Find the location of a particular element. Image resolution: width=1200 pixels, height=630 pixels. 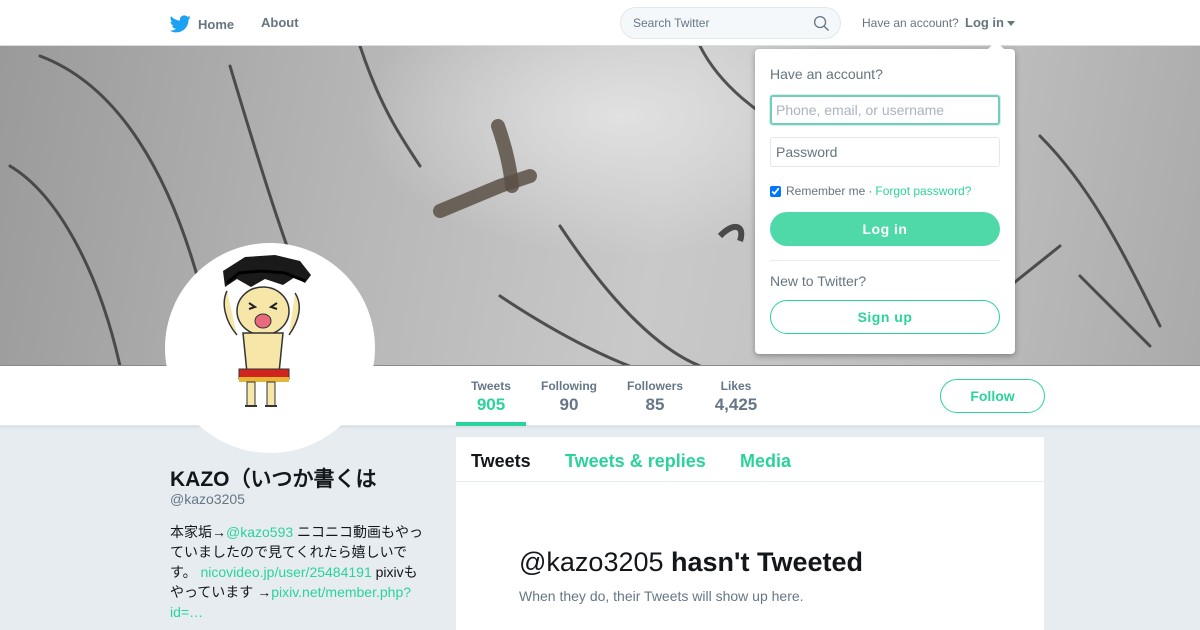

stat-label: Tweets is located at coordinates (491, 386).